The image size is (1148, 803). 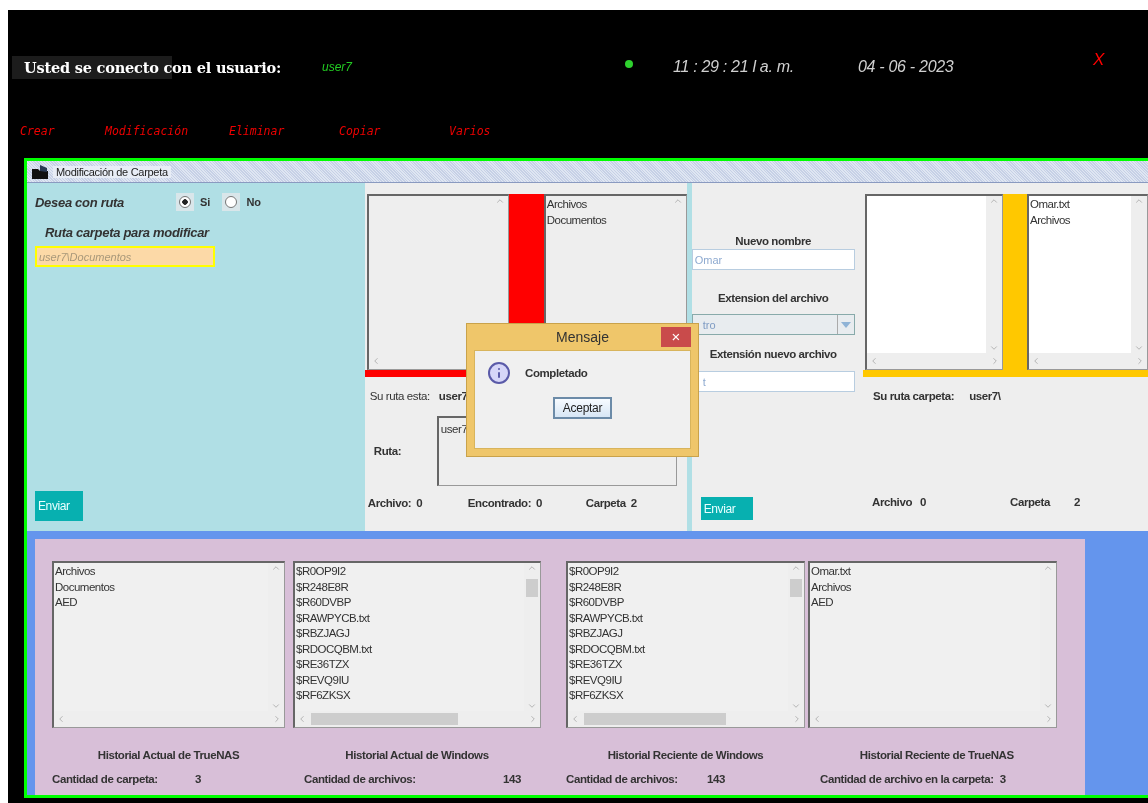 I want to click on stat-label: Encontrado:, so click(x=499, y=503).